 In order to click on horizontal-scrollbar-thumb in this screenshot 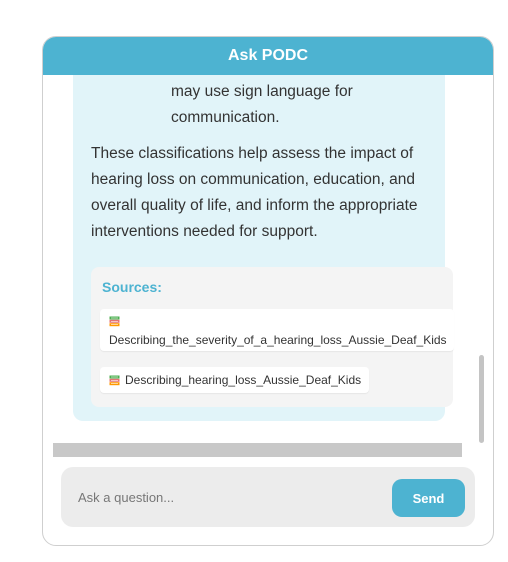, I will do `click(257, 450)`.